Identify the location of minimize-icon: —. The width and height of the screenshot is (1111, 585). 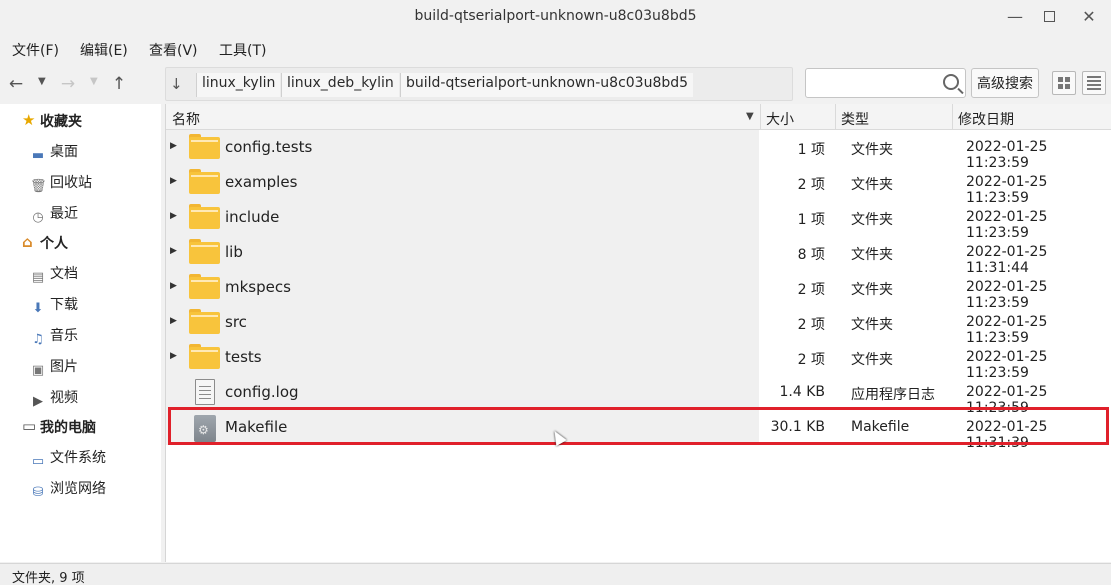
(1015, 16).